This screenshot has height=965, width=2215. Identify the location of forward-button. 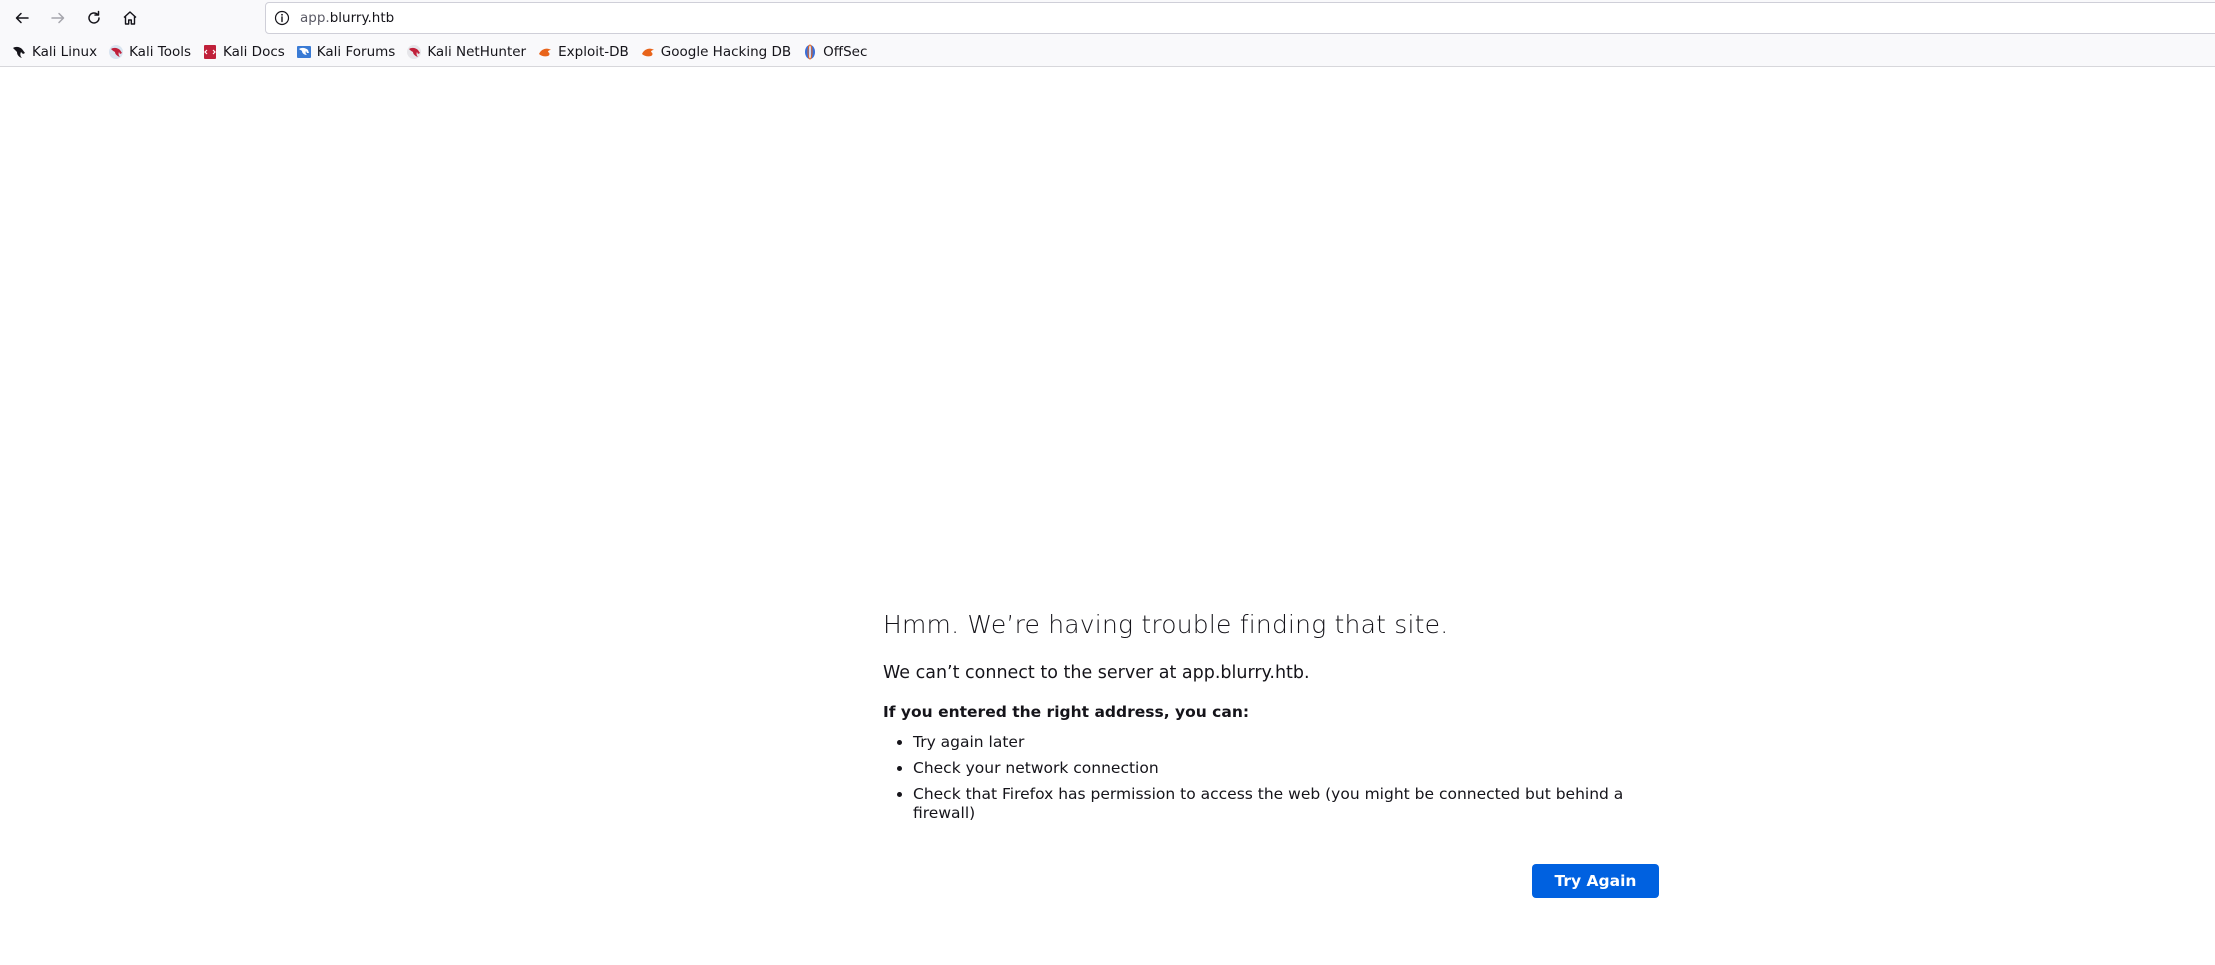
(58, 18).